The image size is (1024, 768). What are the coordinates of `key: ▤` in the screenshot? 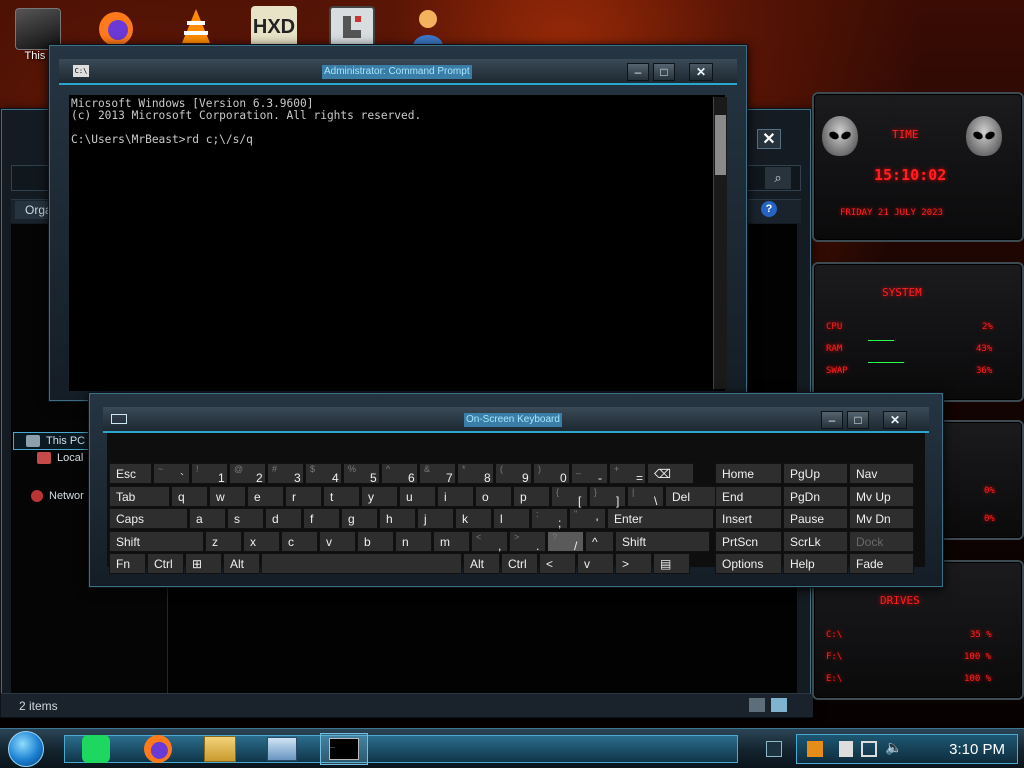 It's located at (671, 563).